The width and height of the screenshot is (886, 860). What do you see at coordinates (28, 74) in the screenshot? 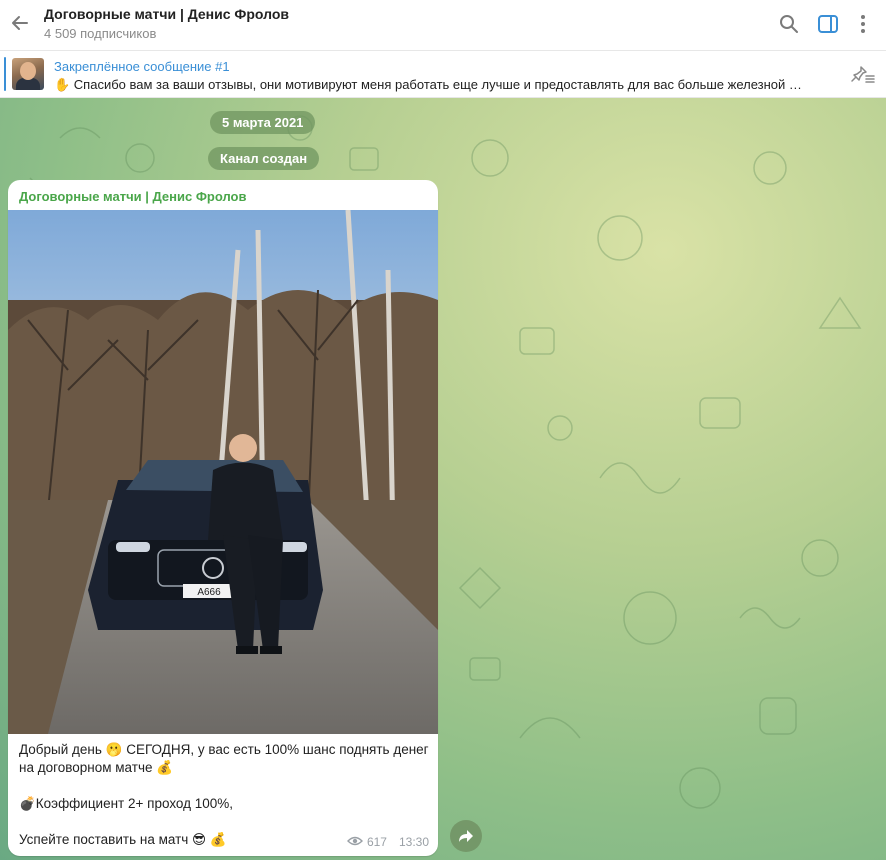
I see `pinned-thumbnail` at bounding box center [28, 74].